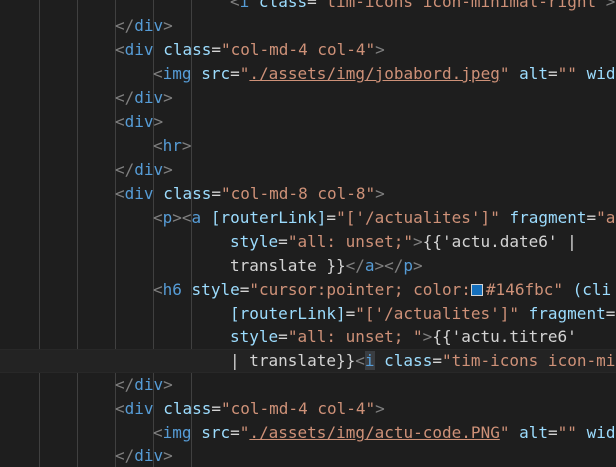 The width and height of the screenshot is (616, 467). Describe the element at coordinates (268, 217) in the screenshot. I see `code-token: [routerLink]` at that location.